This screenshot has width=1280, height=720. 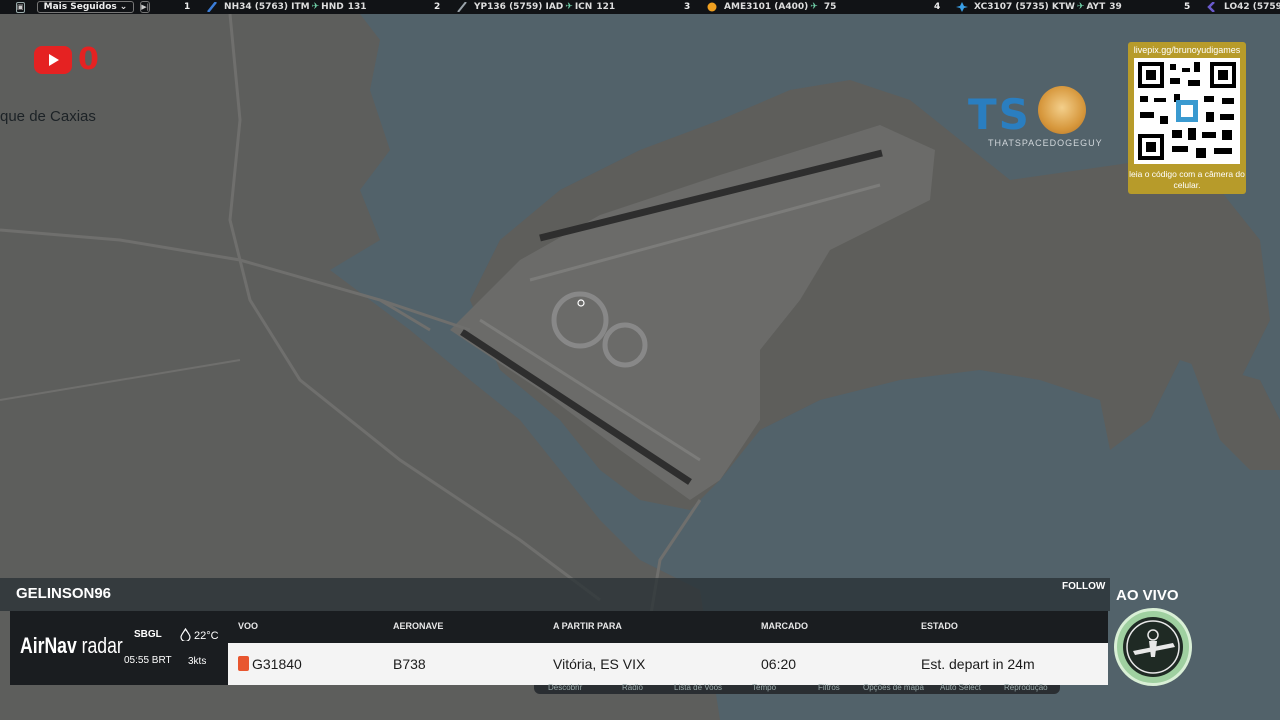 I want to click on follower-count: 121, so click(x=606, y=7).